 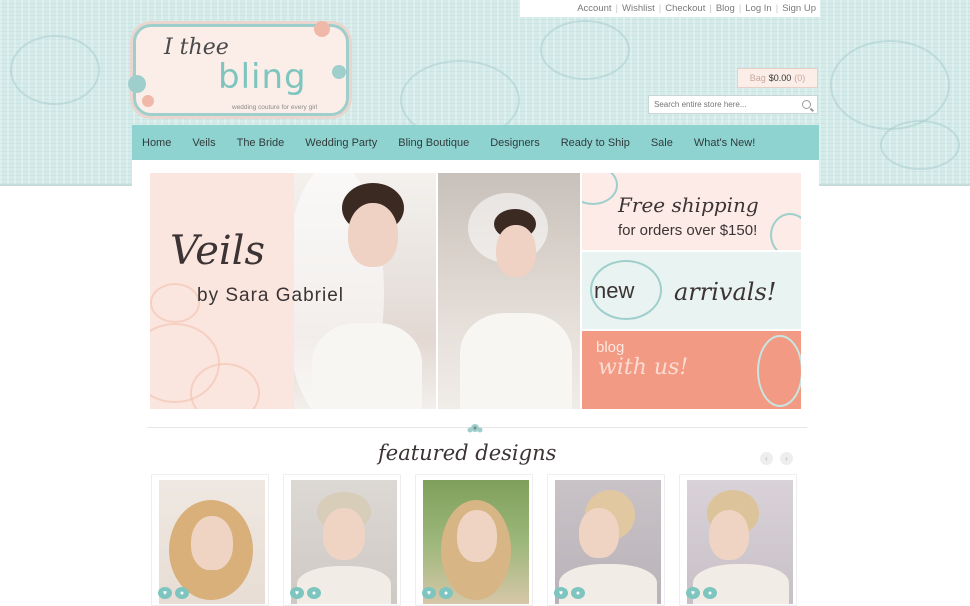 I want to click on promo-new-arrivals: new arrivals!, so click(x=691, y=290).